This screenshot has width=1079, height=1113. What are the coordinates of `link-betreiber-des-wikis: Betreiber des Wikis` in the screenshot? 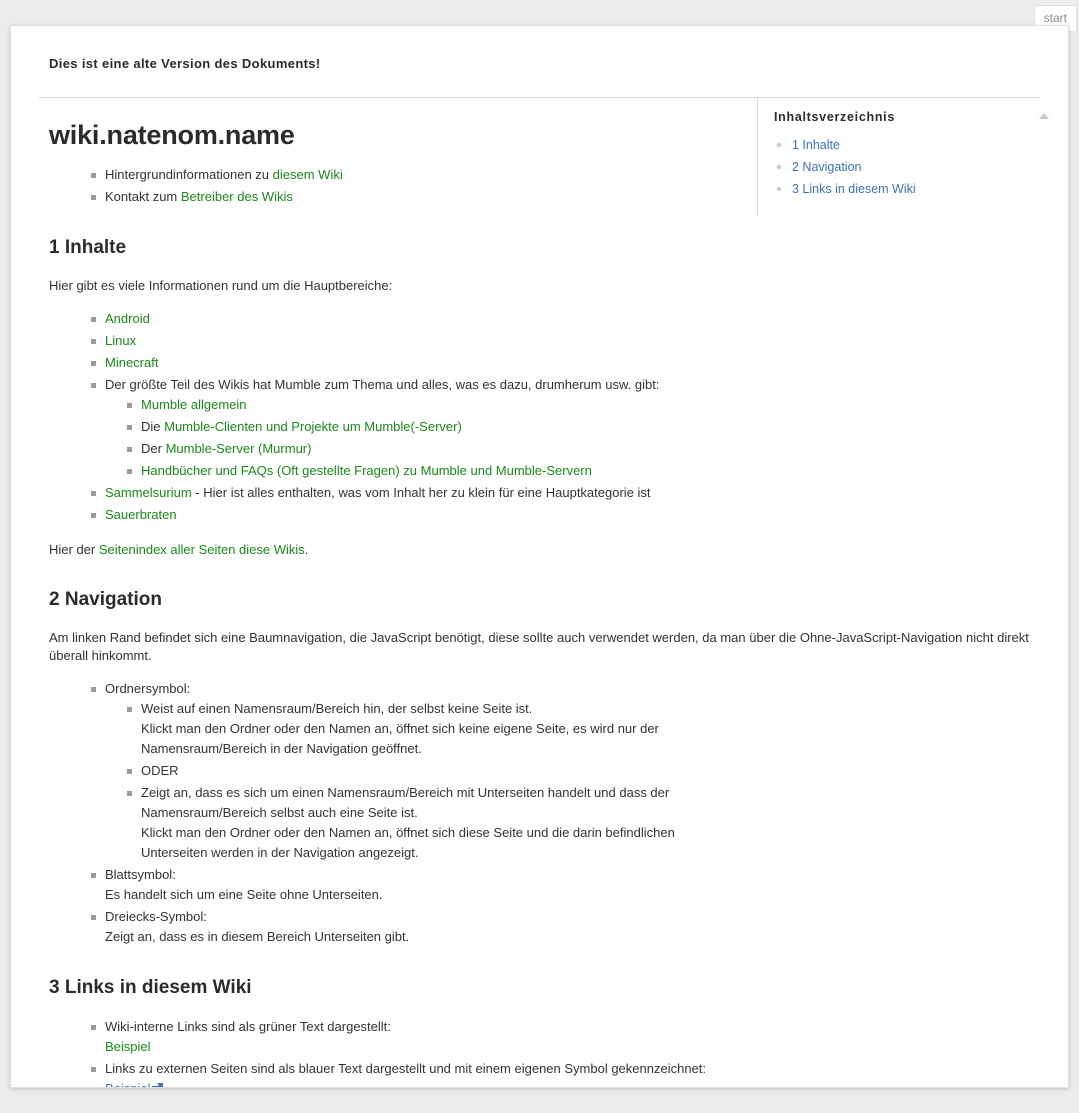 It's located at (237, 196).